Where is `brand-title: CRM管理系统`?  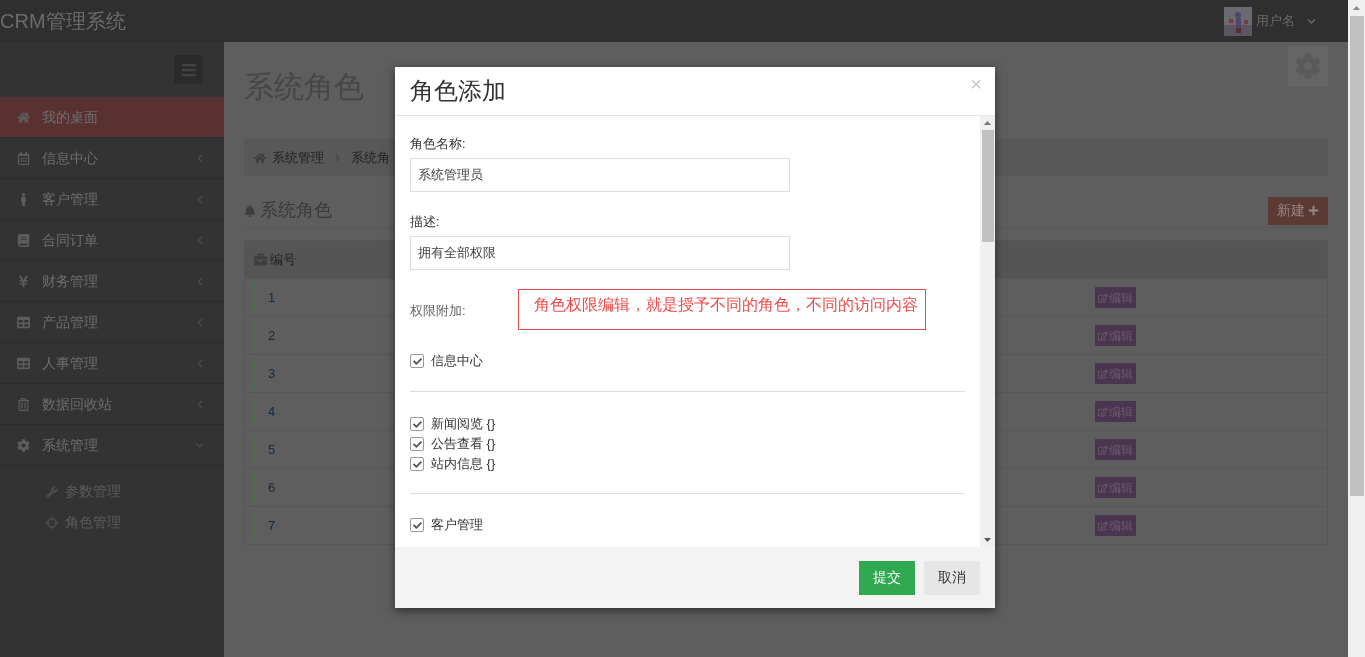
brand-title: CRM管理系统 is located at coordinates (63, 21).